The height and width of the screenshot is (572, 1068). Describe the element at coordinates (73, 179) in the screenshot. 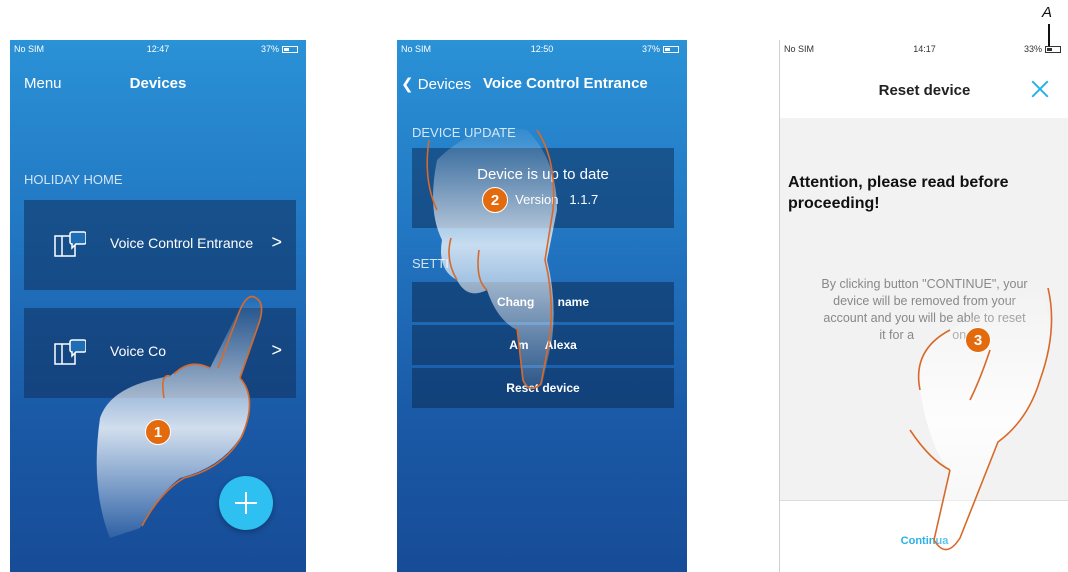

I see `section-label: HOLIDAY HOME` at that location.